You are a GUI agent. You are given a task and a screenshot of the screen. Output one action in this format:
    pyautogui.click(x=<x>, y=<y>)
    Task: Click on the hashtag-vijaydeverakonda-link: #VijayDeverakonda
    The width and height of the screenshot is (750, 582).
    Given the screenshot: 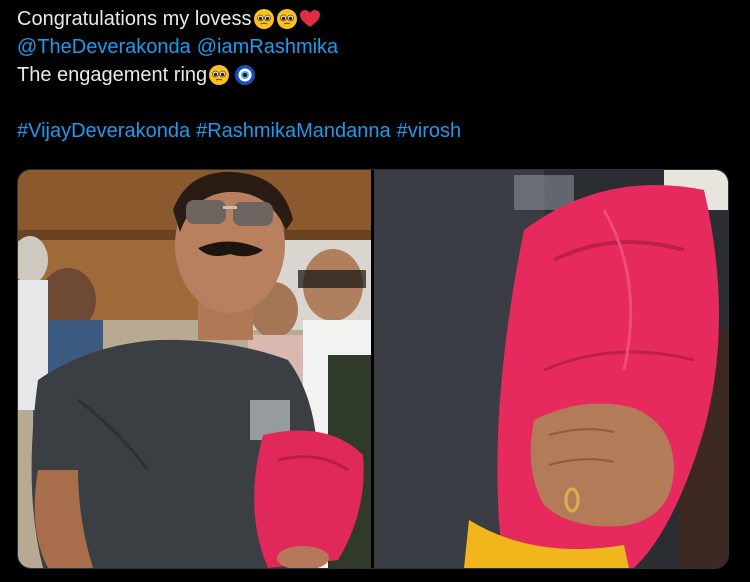 What is the action you would take?
    pyautogui.click(x=103, y=131)
    